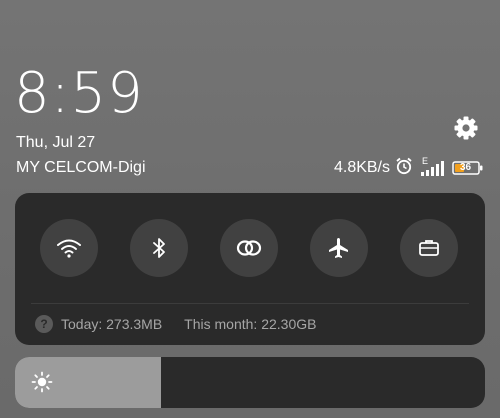 The image size is (500, 418). Describe the element at coordinates (79, 94) in the screenshot. I see `clock-time: 8:59` at that location.